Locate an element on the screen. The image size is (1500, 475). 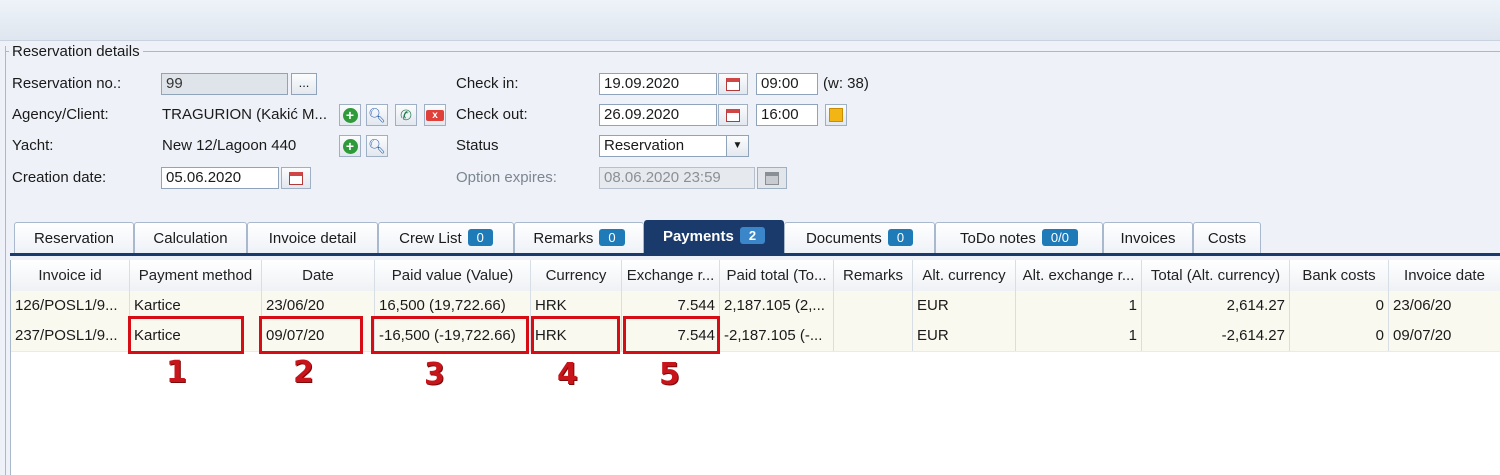
yacht-value: New 12/Lagoon 440 is located at coordinates (229, 145).